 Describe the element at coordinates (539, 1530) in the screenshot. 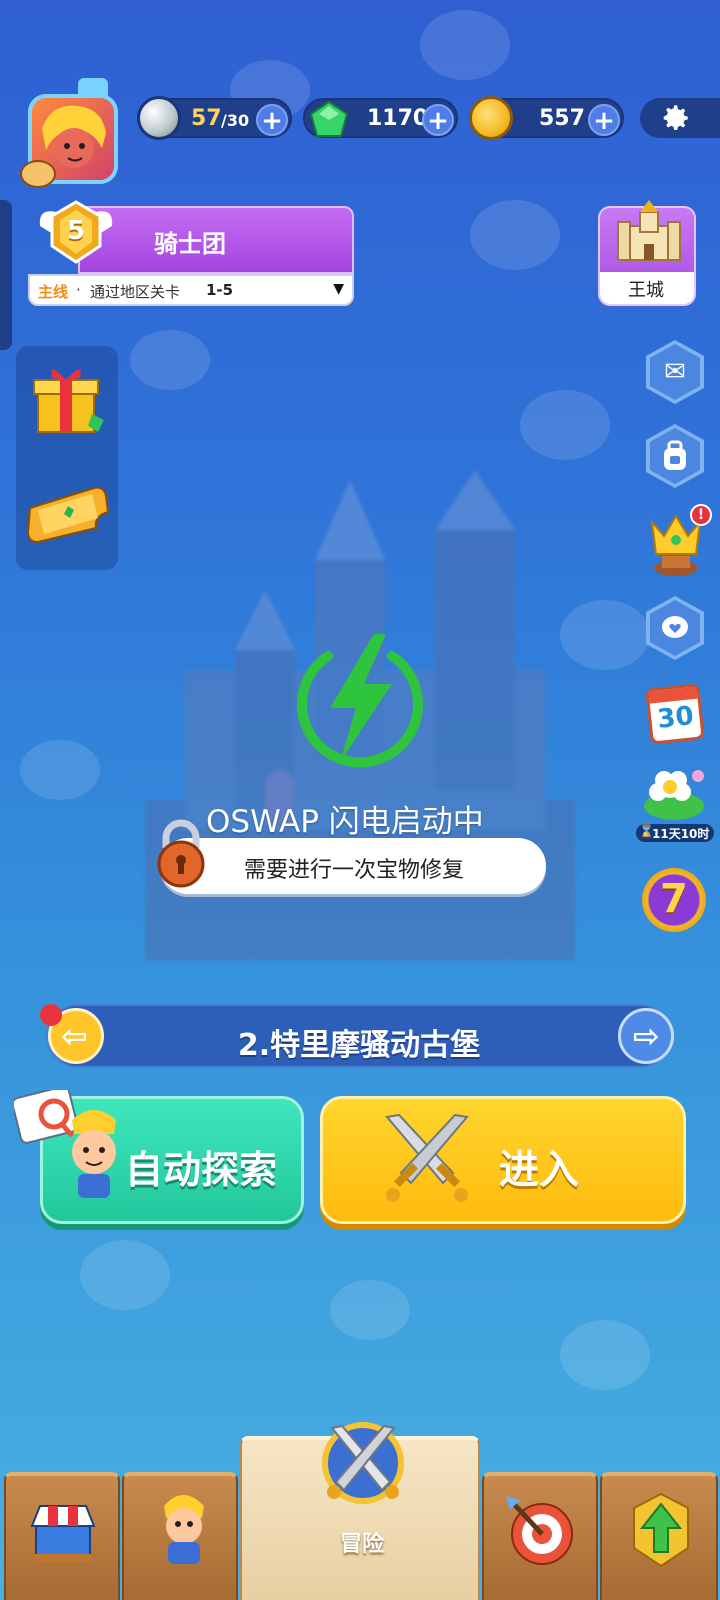

I see `target-arrow-icon` at that location.